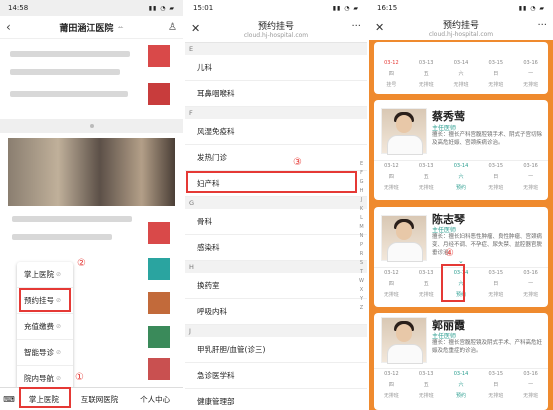  Describe the element at coordinates (361, 263) in the screenshot. I see `index-letter: S` at that location.